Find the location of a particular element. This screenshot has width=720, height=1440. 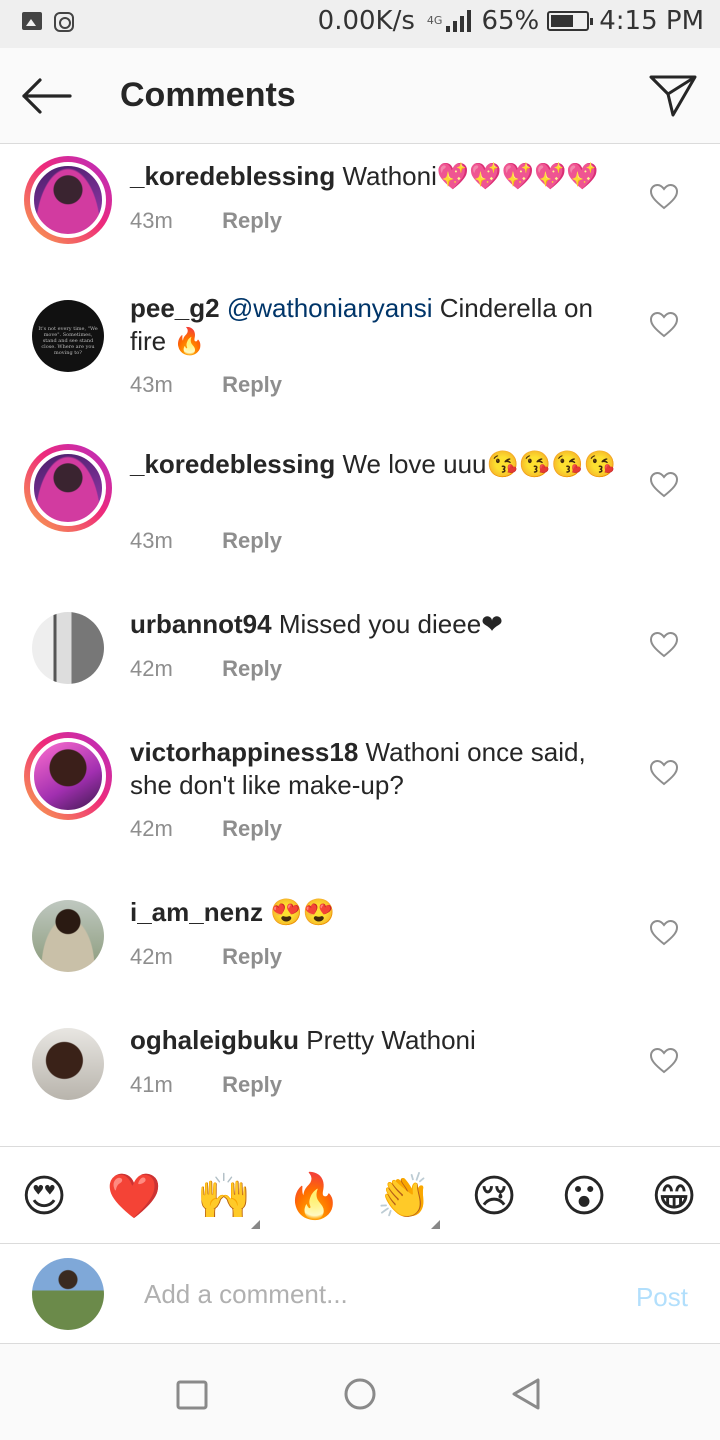

comment-composer: Post is located at coordinates (360, 1294).